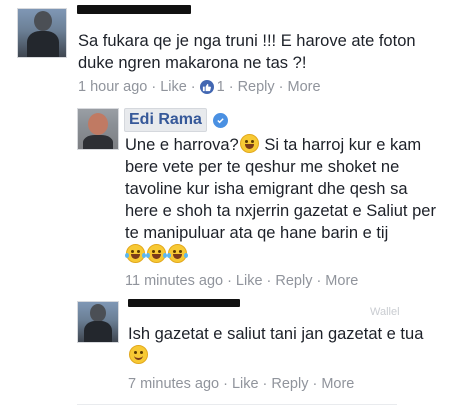 Image resolution: width=449 pixels, height=408 pixels. What do you see at coordinates (237, 404) in the screenshot?
I see `bottom-divider` at bounding box center [237, 404].